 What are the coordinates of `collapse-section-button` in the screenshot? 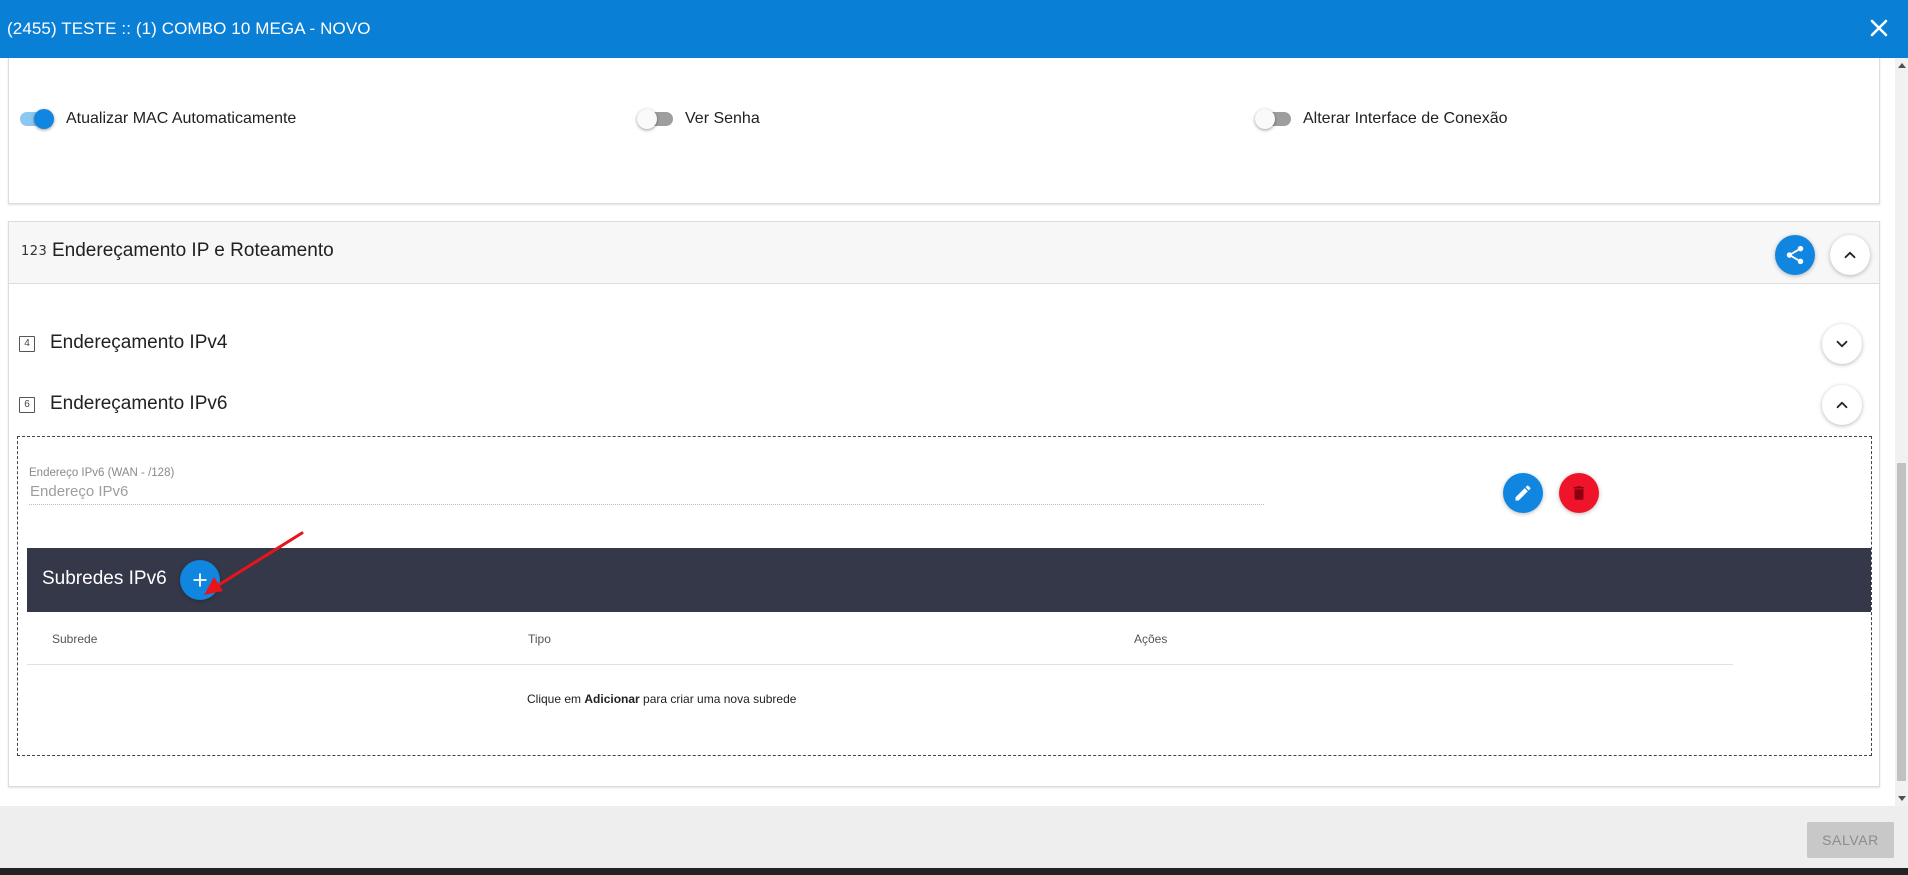 It's located at (1850, 255).